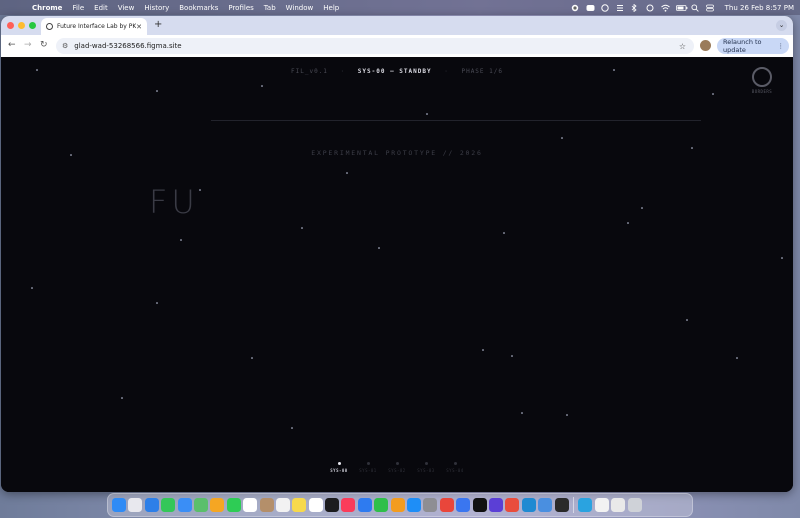 This screenshot has width=800, height=518. What do you see at coordinates (266, 505) in the screenshot?
I see `contacts-icon` at bounding box center [266, 505].